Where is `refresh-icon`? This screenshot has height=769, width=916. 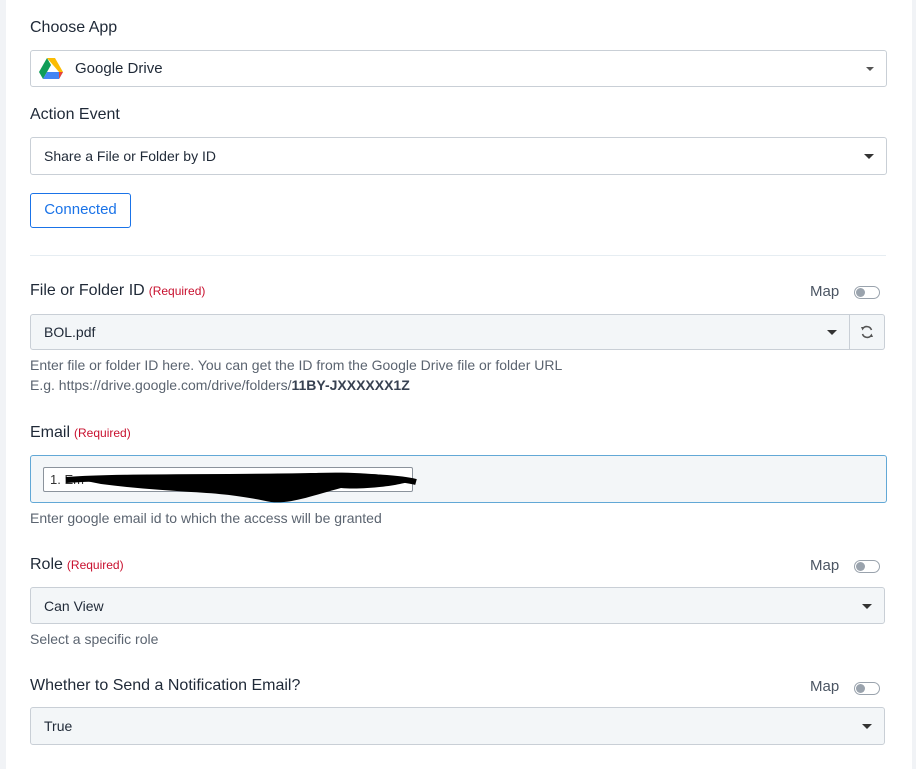
refresh-icon is located at coordinates (867, 334).